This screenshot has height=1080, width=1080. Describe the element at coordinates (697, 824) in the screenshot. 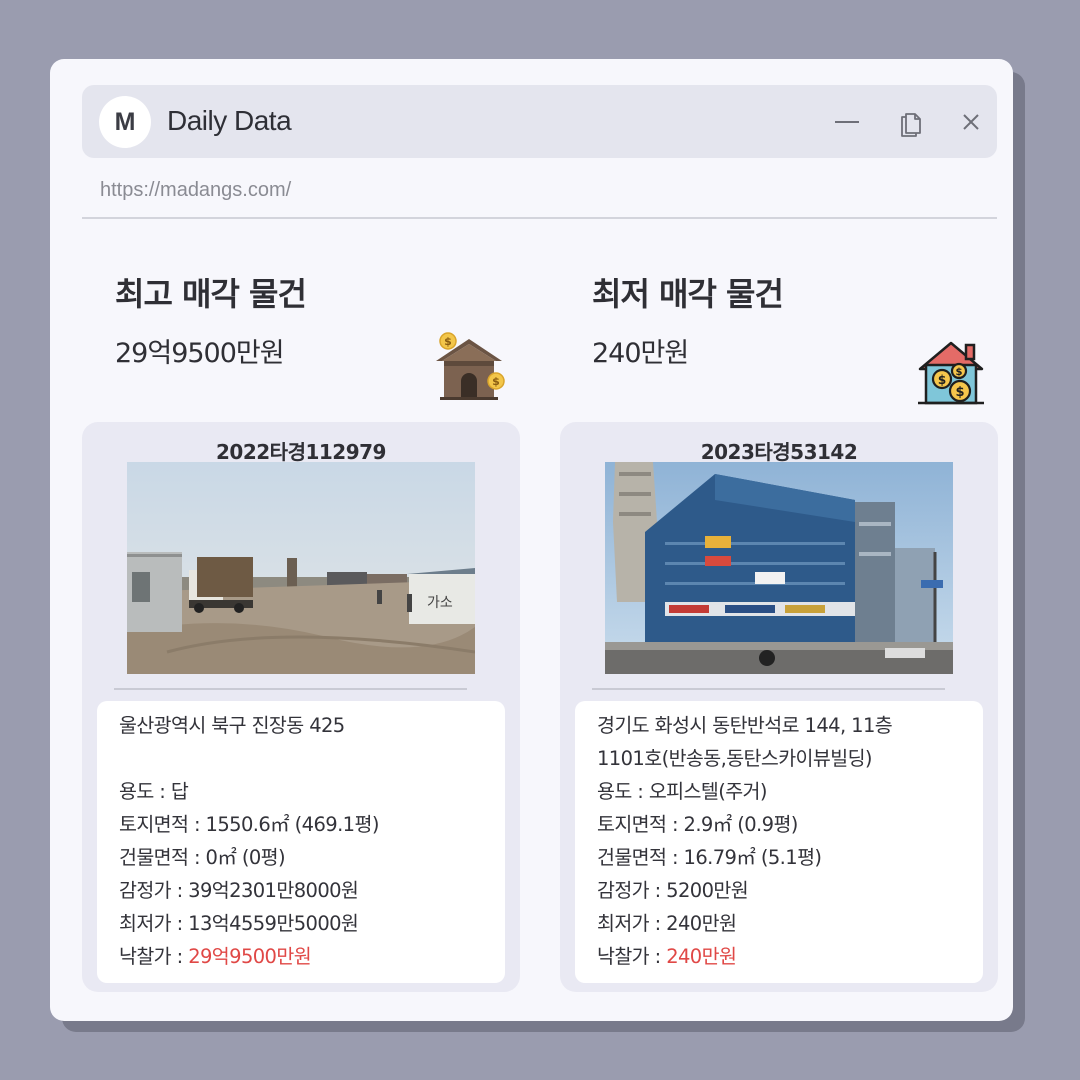

I see `land-area: 토지면적 : 2.9㎡ (0.9평)` at that location.